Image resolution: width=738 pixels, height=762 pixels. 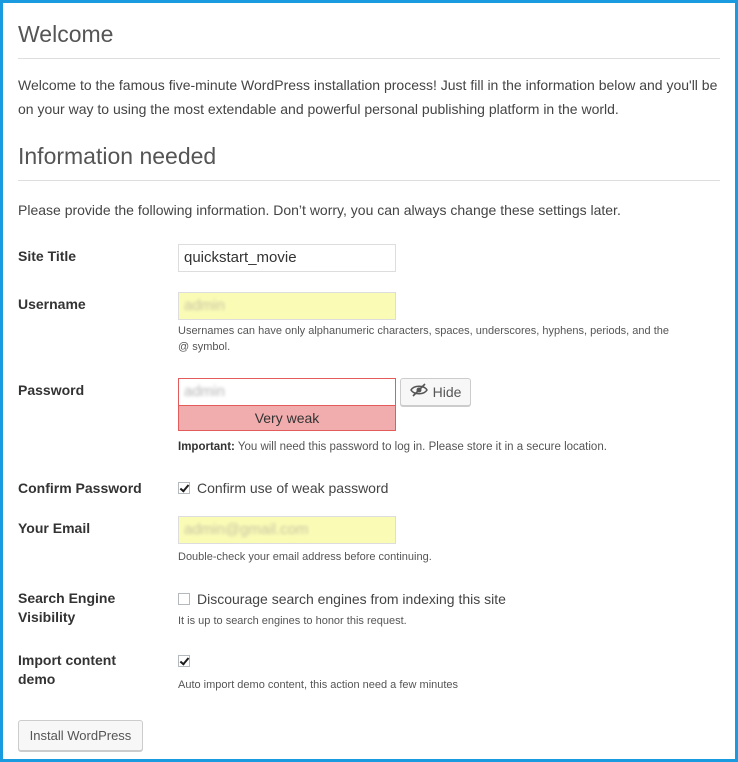 I want to click on email-input: admin@gmail.com, so click(x=287, y=530).